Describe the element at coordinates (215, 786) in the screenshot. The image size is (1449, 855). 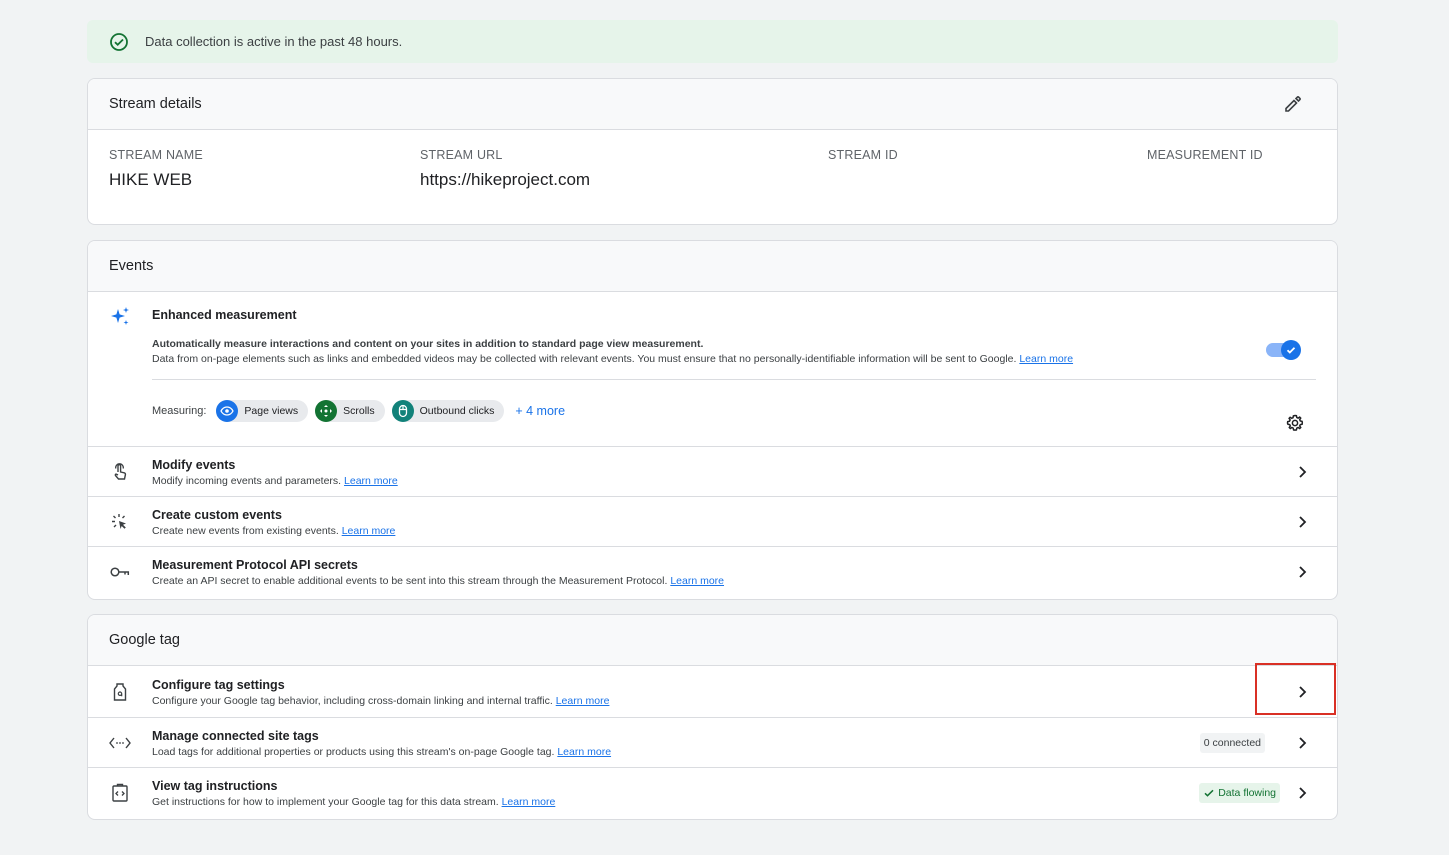
I see `row-title: View tag instructions` at that location.